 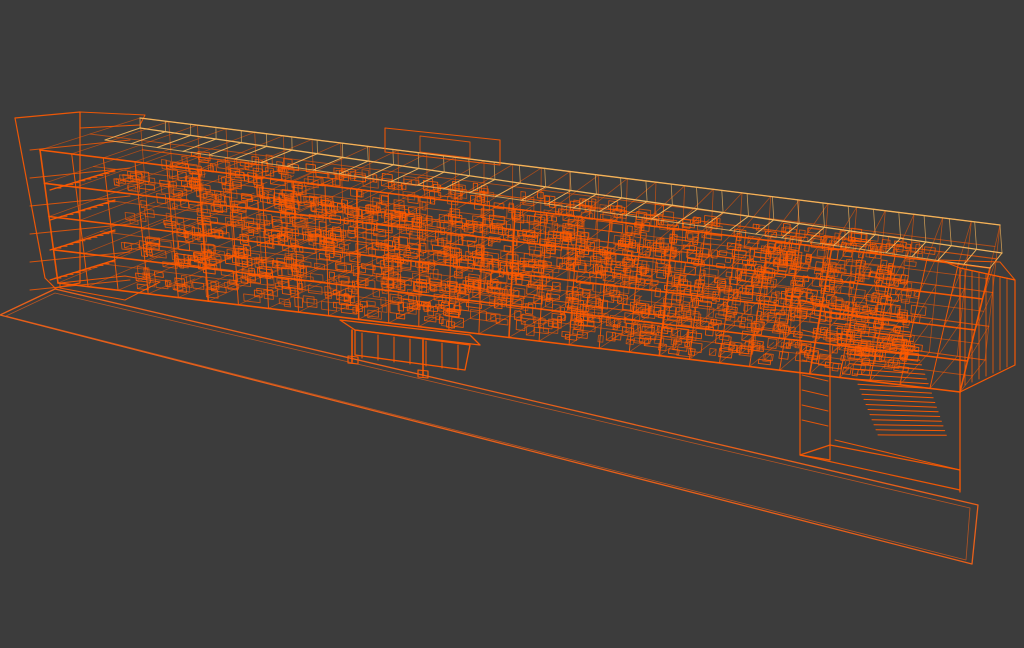 What do you see at coordinates (897, 455) in the screenshot?
I see `east-block-ledge` at bounding box center [897, 455].